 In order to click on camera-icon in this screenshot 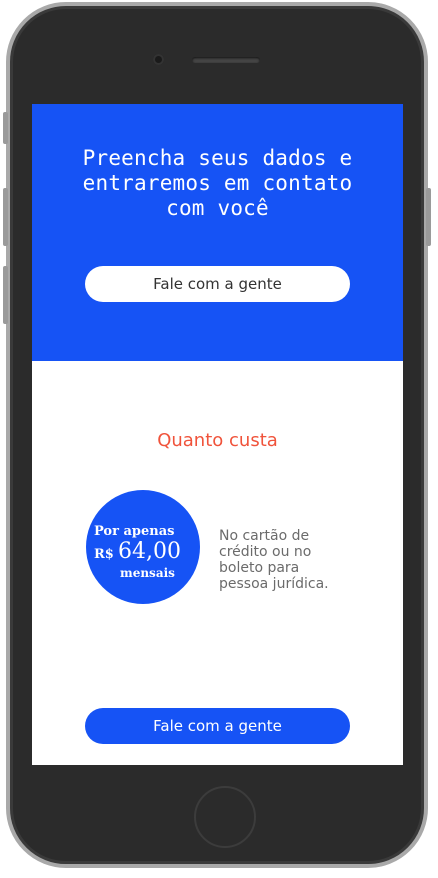, I will do `click(158, 59)`.